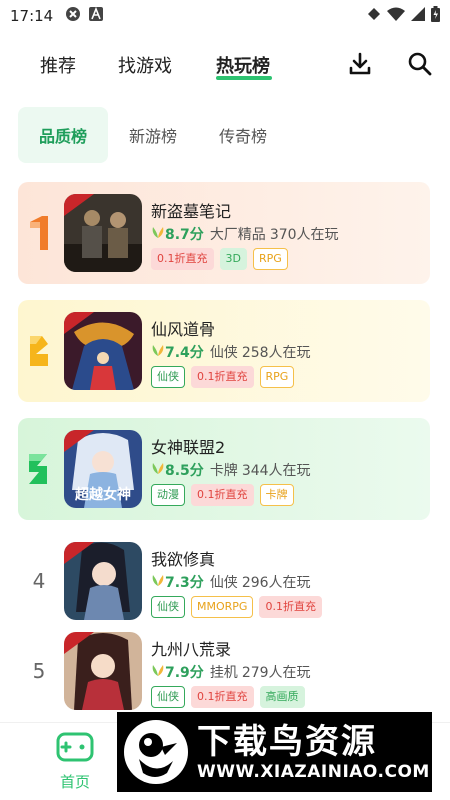  I want to click on game-meta: 8.7分 大厂精品 370人在玩, so click(245, 234).